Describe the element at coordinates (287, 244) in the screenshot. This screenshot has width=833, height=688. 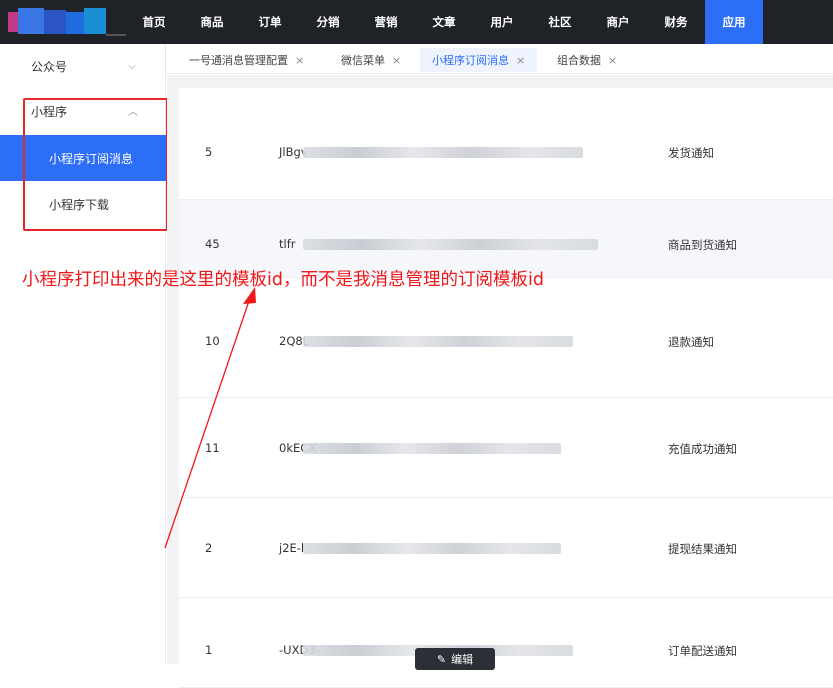
I see `template-id: tlfr` at that location.